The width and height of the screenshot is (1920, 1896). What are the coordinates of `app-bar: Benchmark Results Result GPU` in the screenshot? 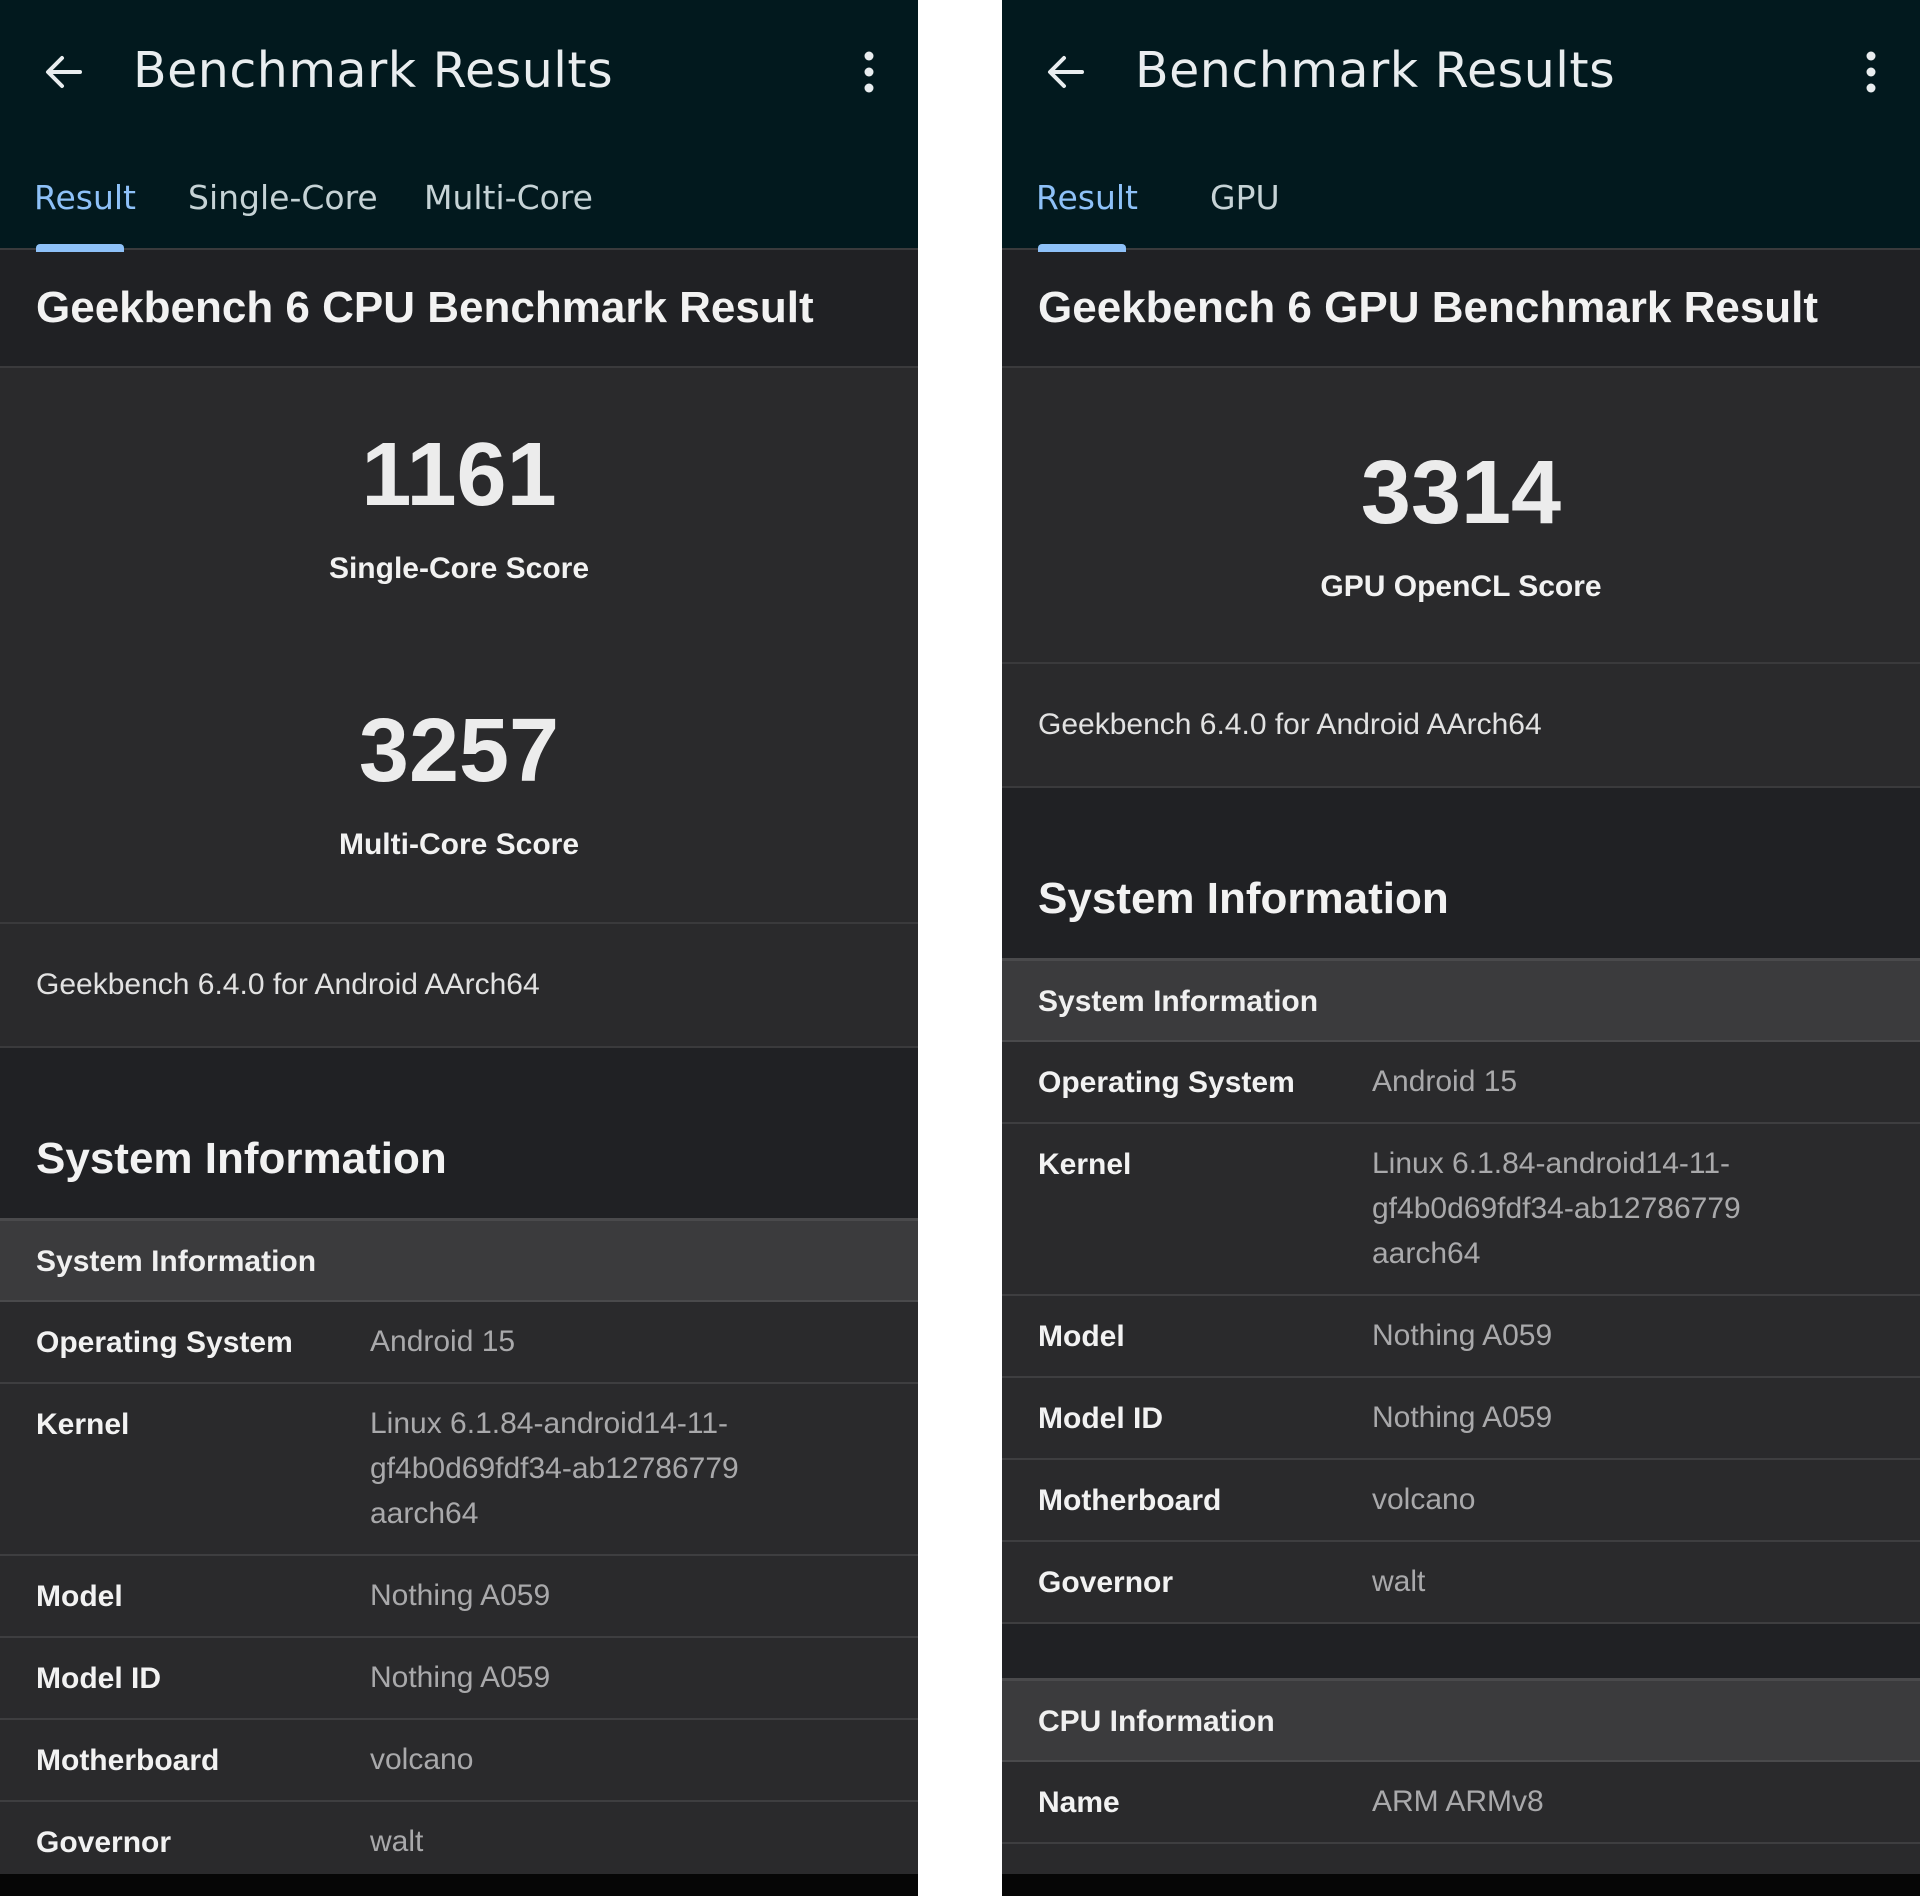 It's located at (1461, 126).